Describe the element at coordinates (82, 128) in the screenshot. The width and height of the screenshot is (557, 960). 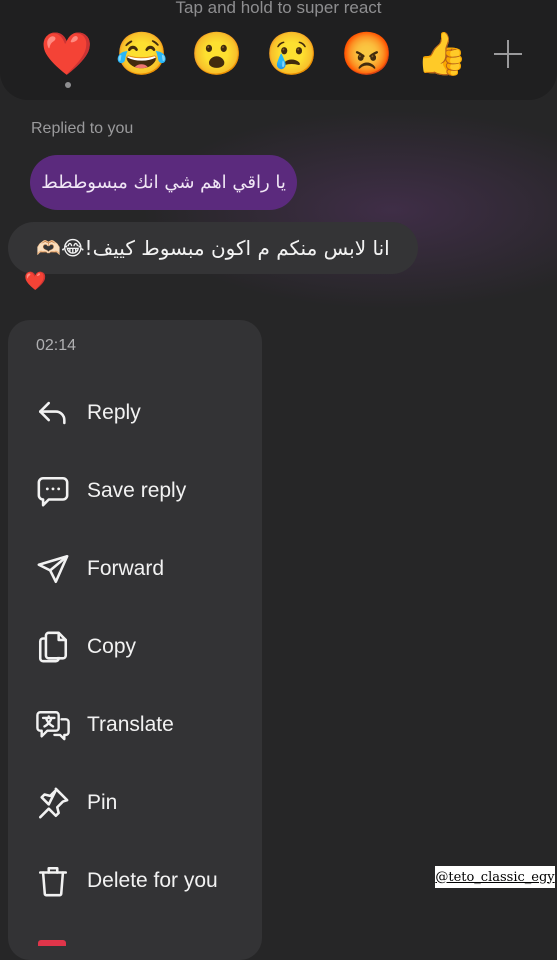
I see `replied-label: Replied to you` at that location.